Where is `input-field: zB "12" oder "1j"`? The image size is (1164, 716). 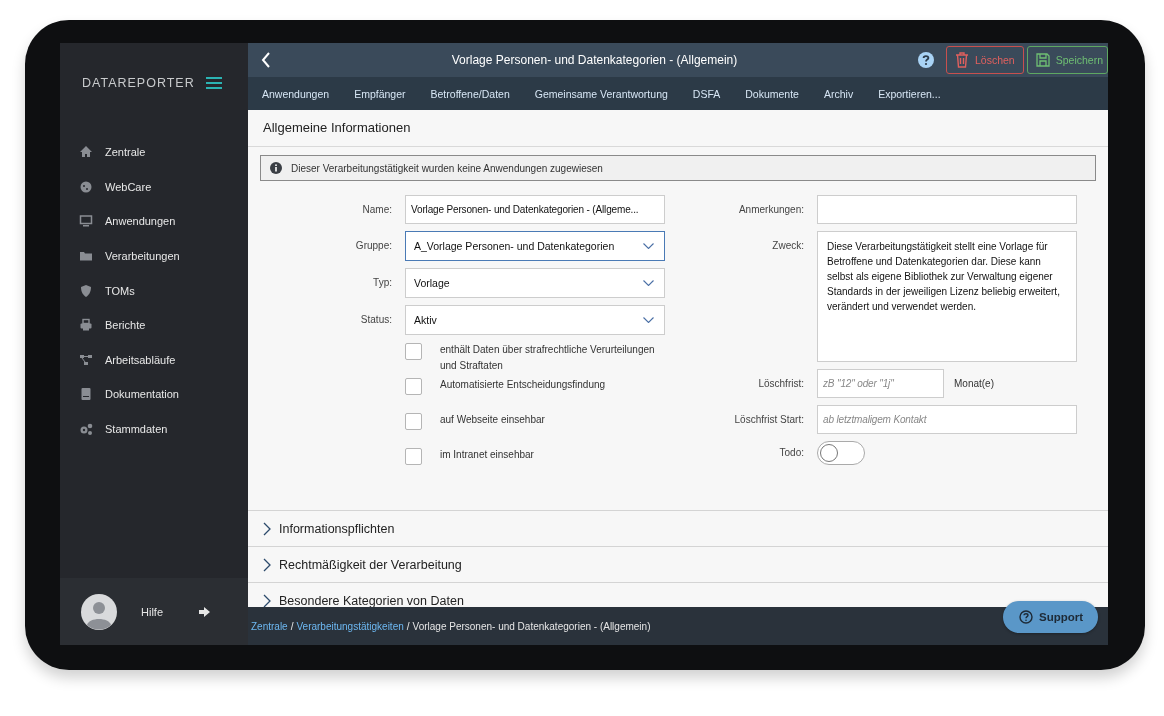 input-field: zB "12" oder "1j" is located at coordinates (880, 383).